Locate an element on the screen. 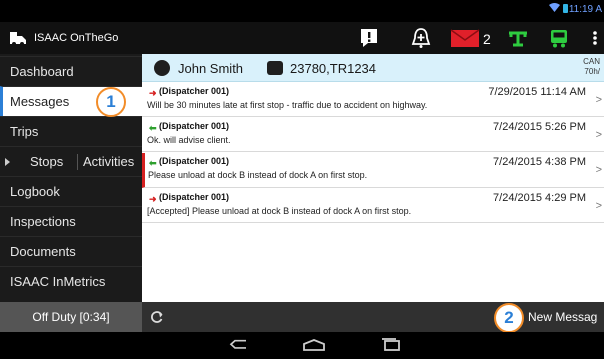  truck-icon is located at coordinates (559, 38).